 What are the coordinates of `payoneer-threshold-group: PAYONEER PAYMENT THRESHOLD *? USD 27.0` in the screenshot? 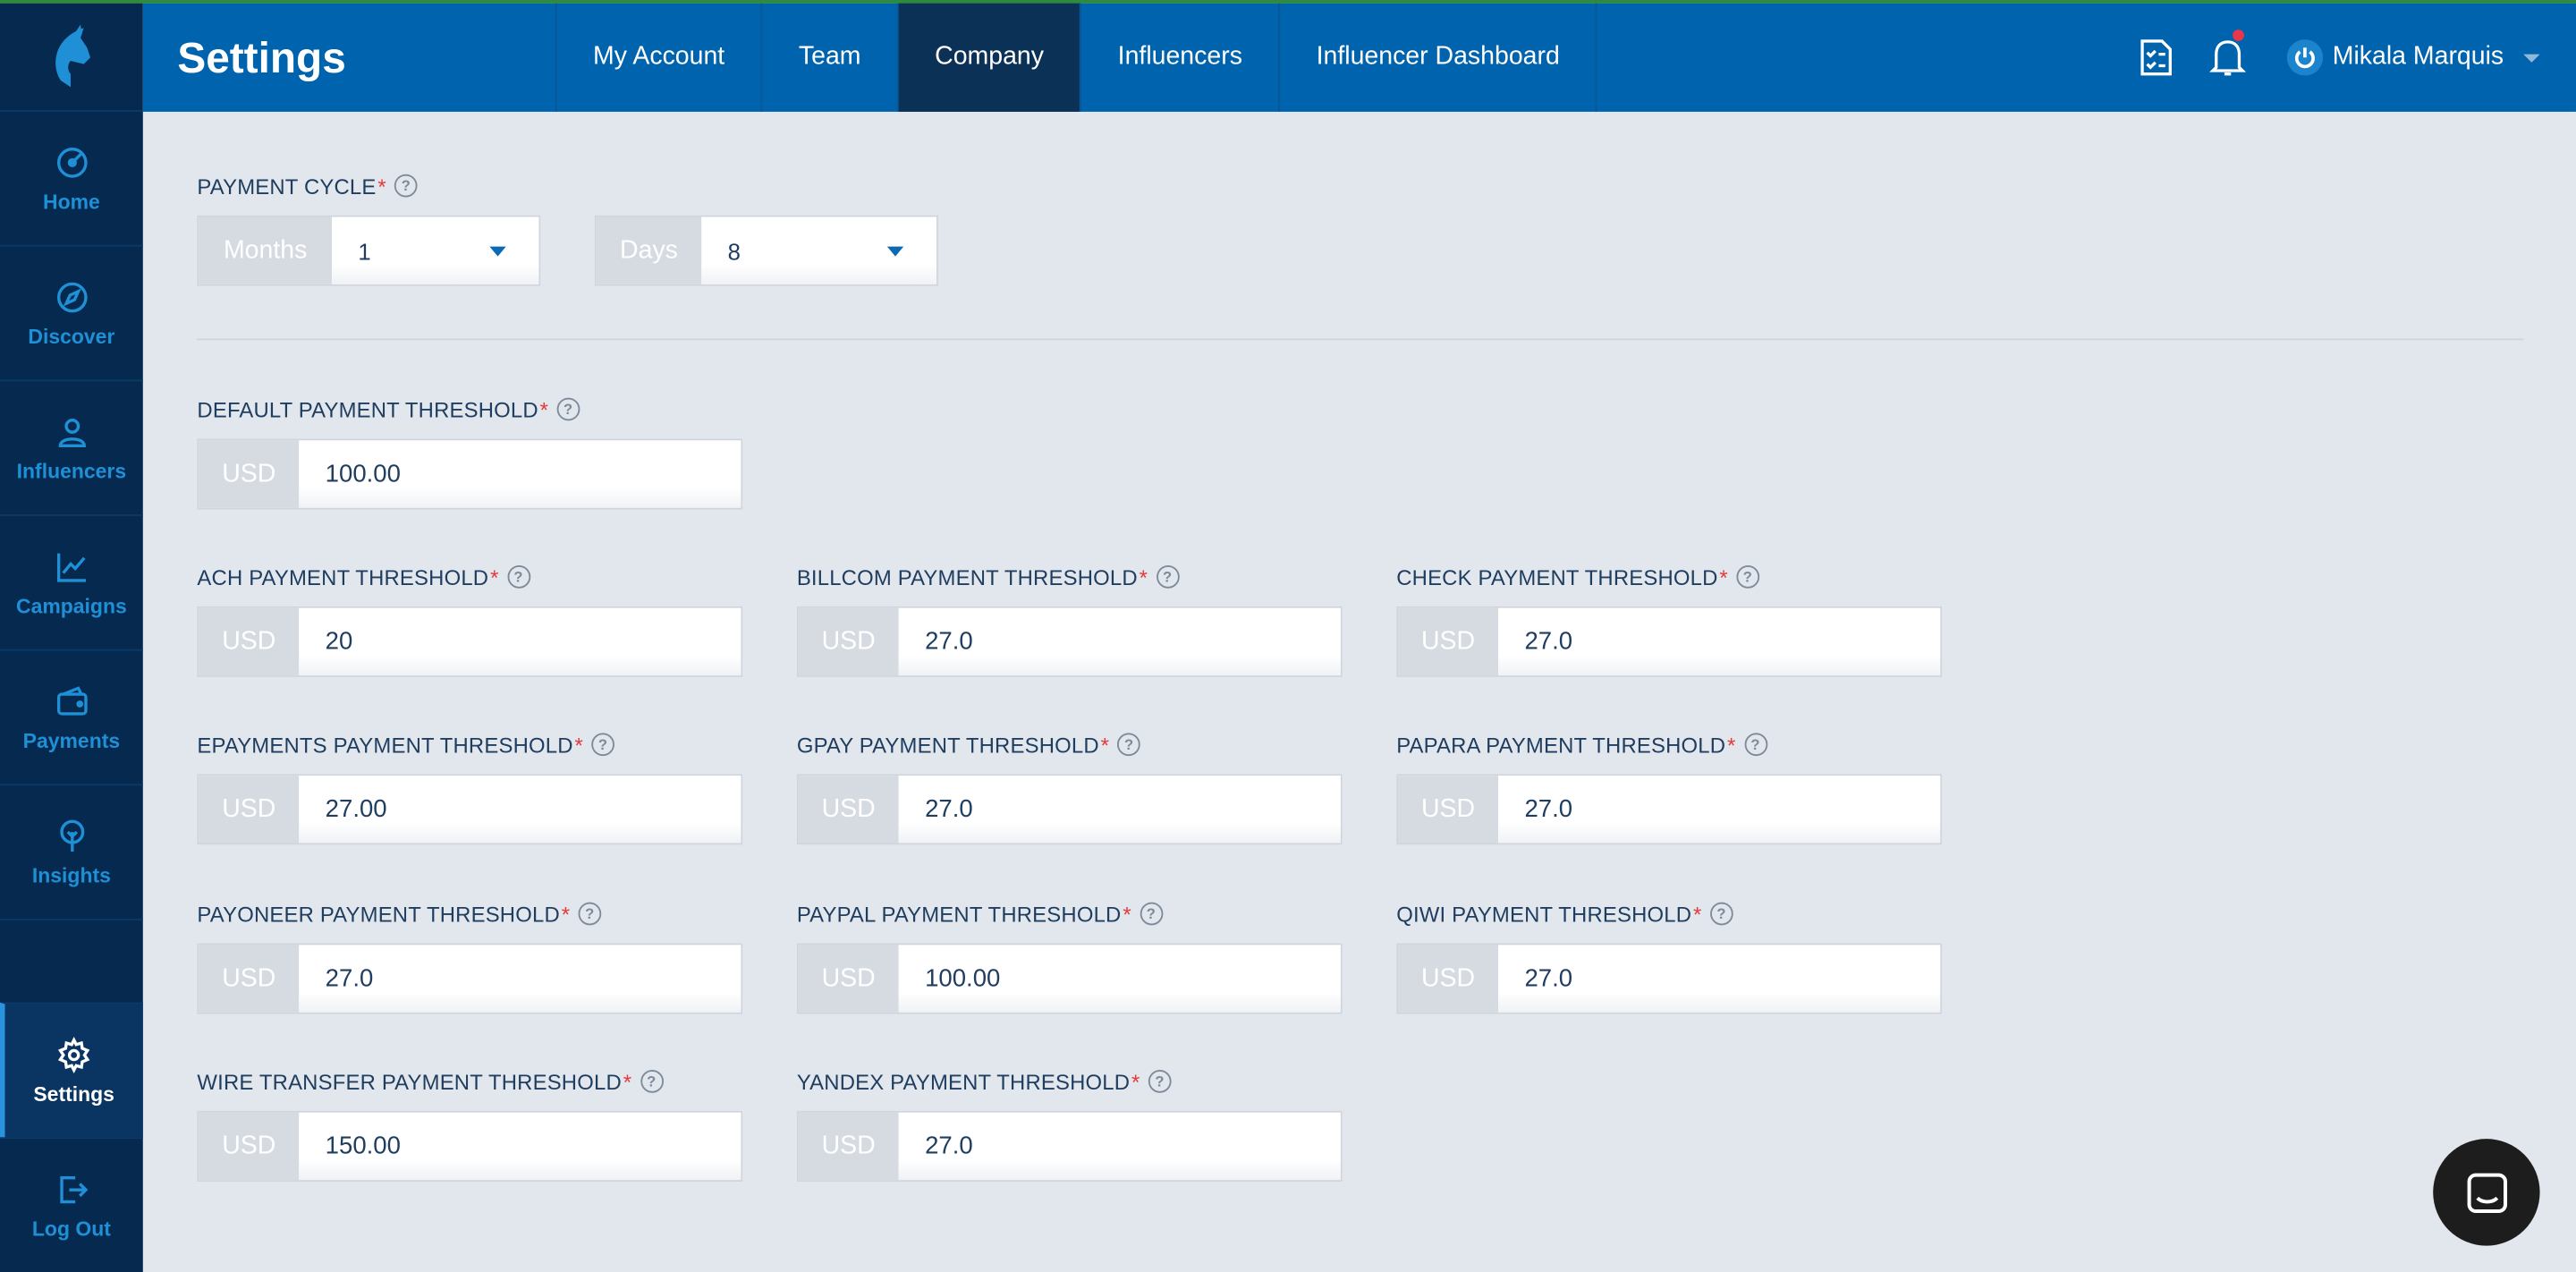 It's located at (470, 956).